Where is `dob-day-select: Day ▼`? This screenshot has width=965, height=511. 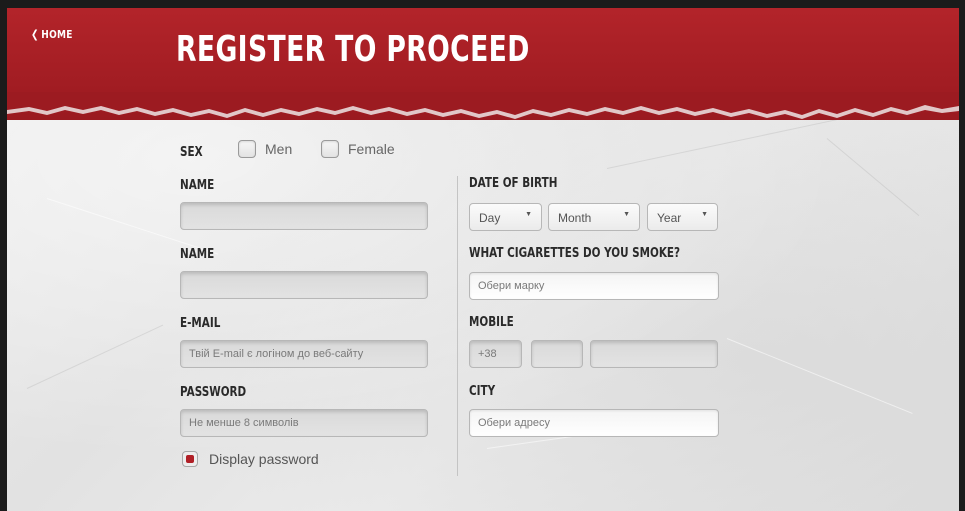
dob-day-select: Day ▼ is located at coordinates (505, 217).